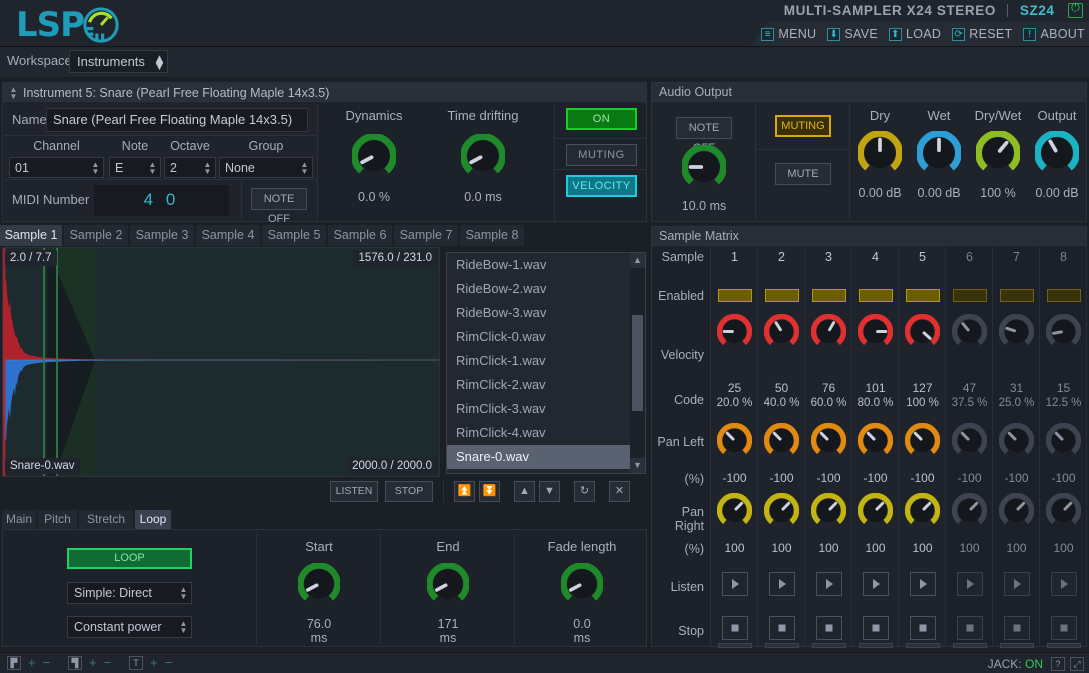 Image resolution: width=1089 pixels, height=673 pixels. What do you see at coordinates (852, 34) in the screenshot?
I see `menu-item-save: ⬇ SAVE` at bounding box center [852, 34].